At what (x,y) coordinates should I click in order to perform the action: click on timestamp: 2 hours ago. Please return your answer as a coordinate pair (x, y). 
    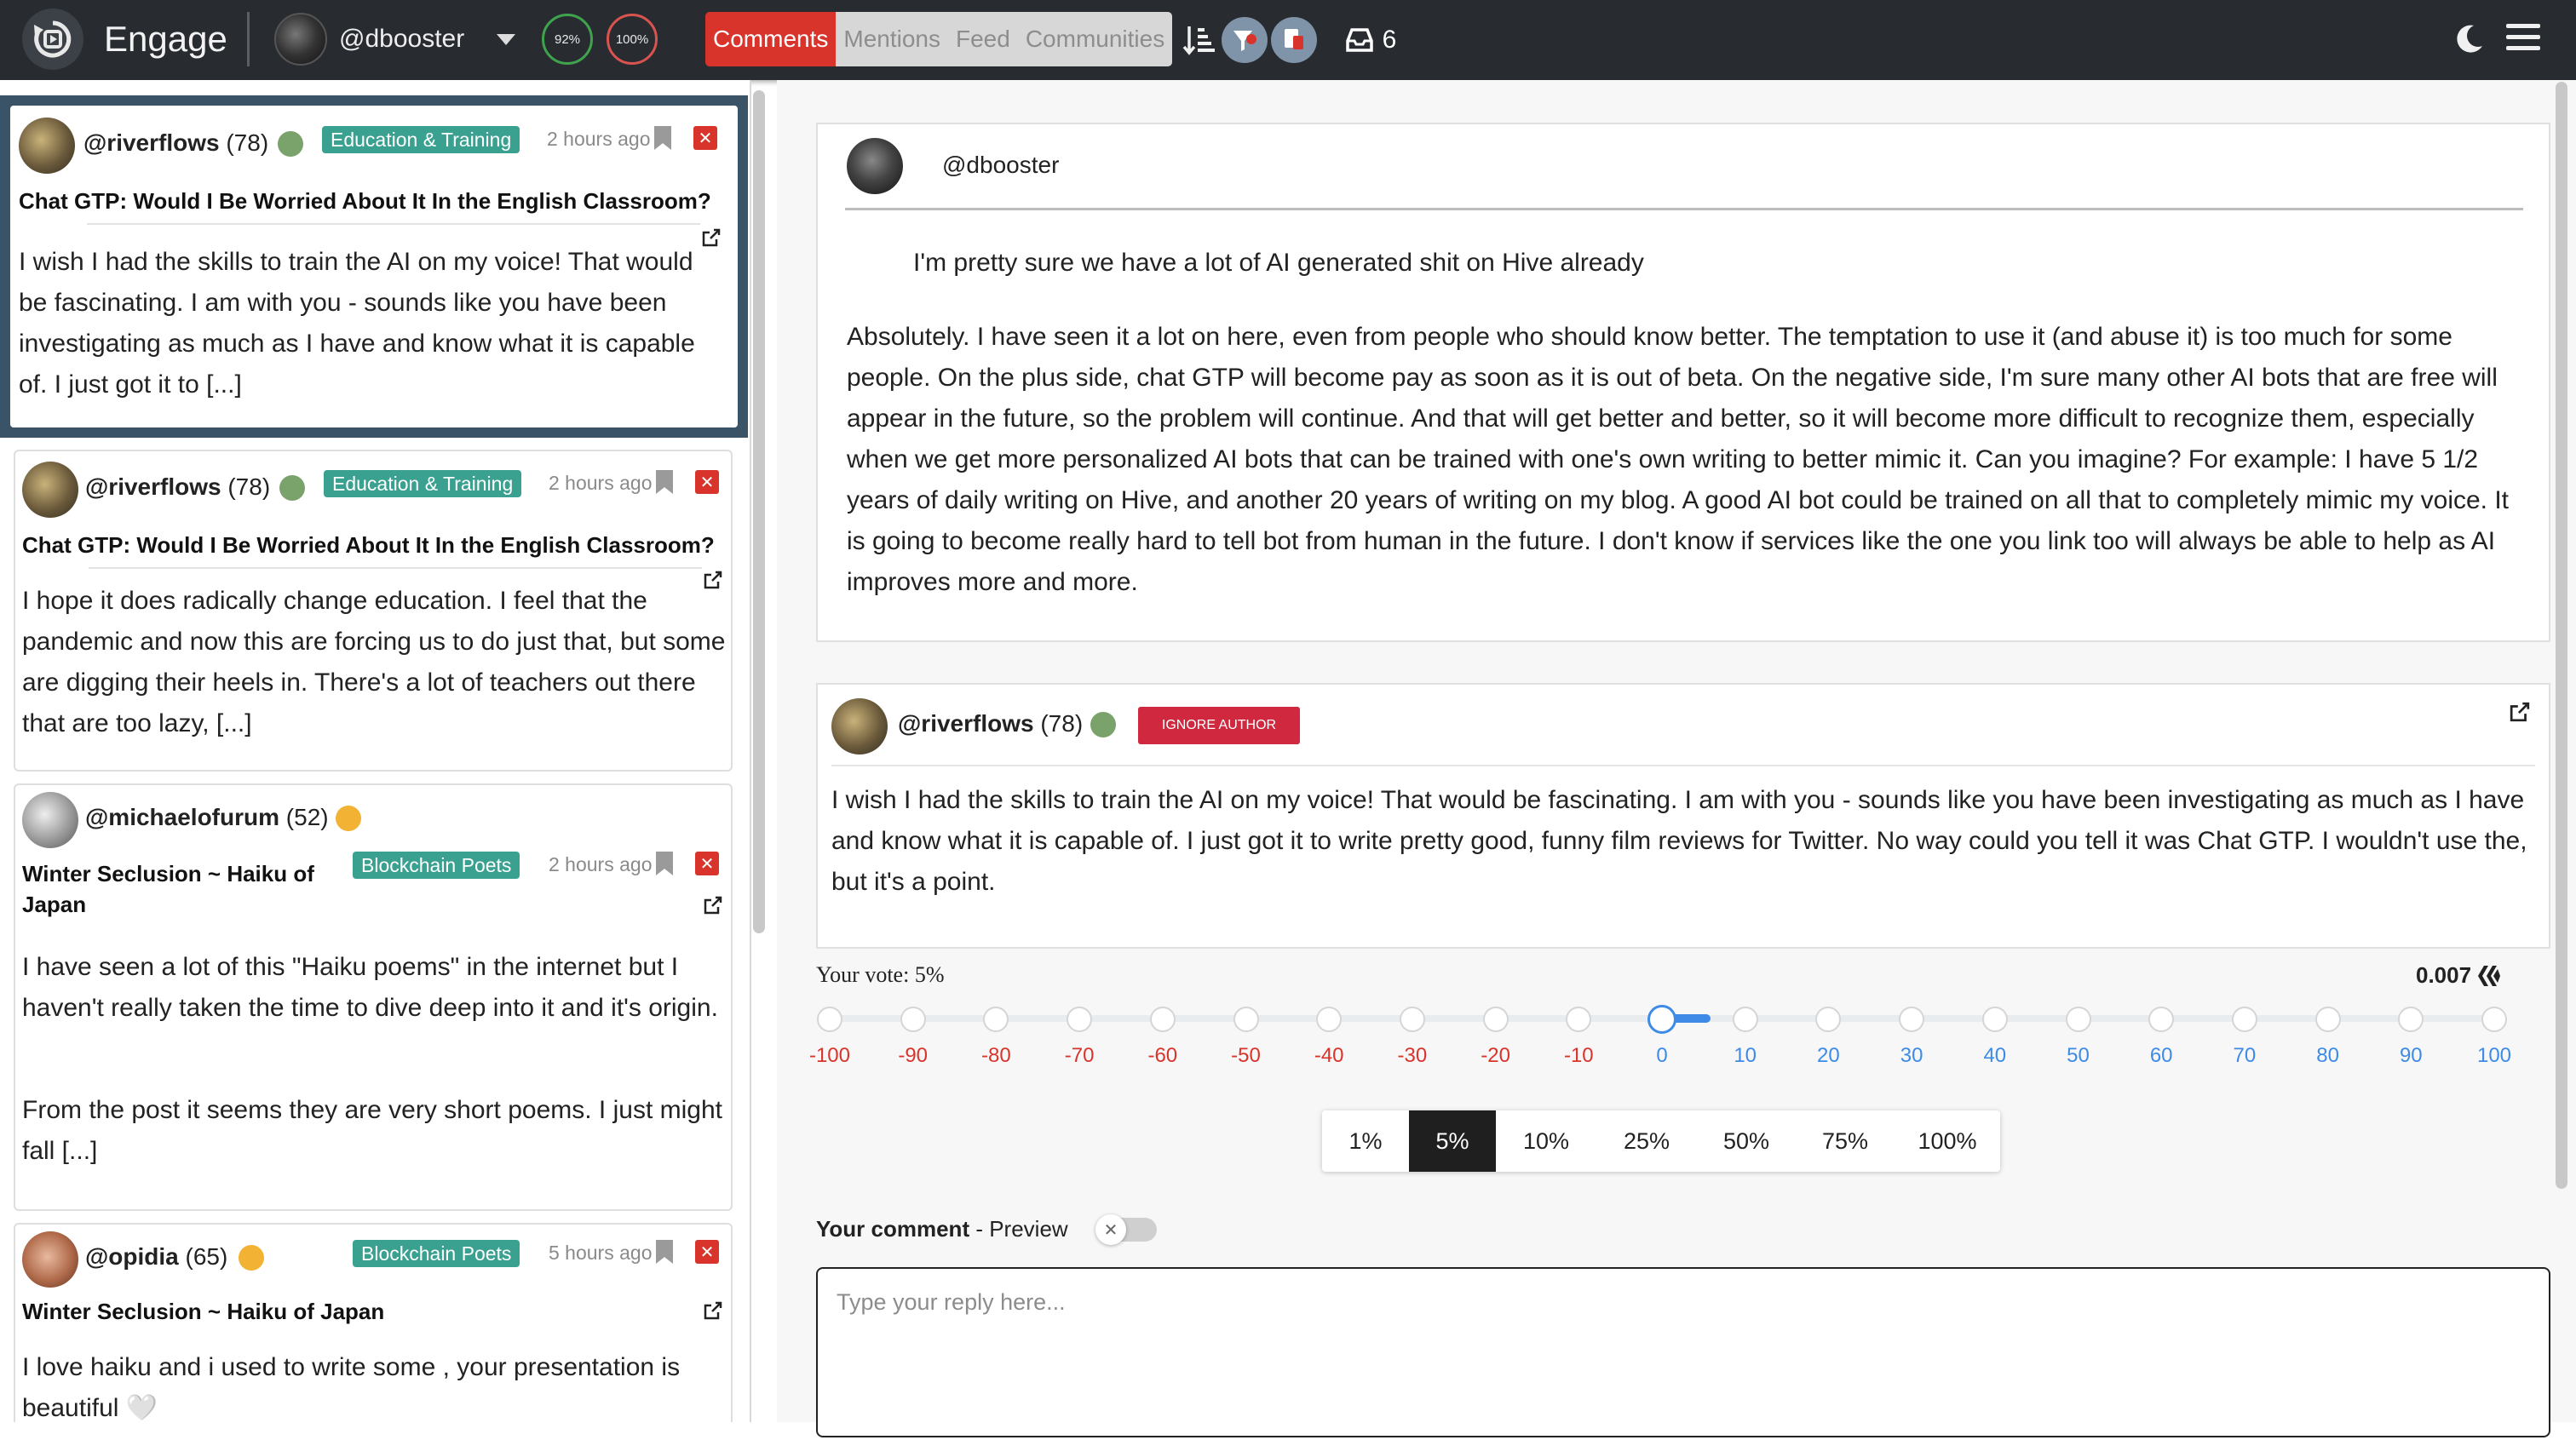
    Looking at the image, I should click on (599, 139).